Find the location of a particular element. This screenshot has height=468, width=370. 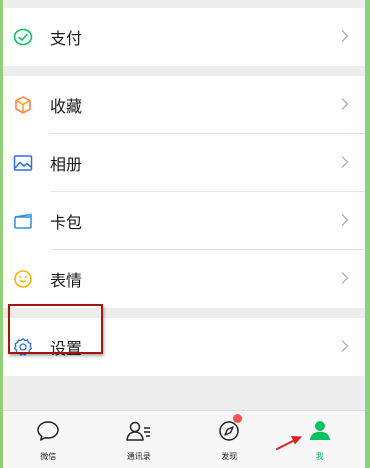

tab-label: 发现 is located at coordinates (229, 456).